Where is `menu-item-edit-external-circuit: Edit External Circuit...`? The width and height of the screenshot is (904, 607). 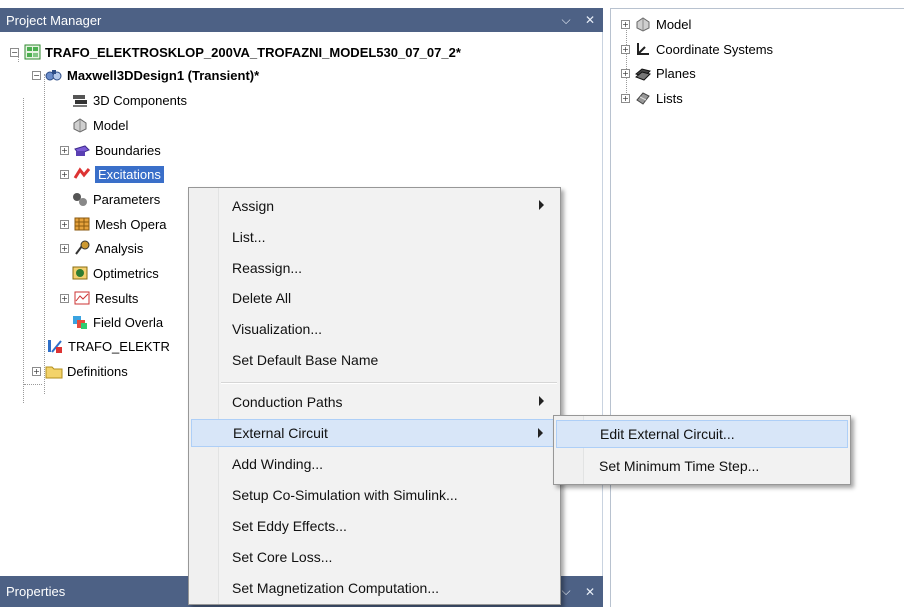
menu-item-edit-external-circuit: Edit External Circuit... is located at coordinates (702, 434).